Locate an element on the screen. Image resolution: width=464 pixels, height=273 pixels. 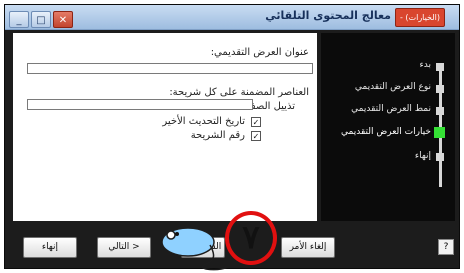
presentation-title-label: عنوان العرض التقديمي: is located at coordinates (259, 52).